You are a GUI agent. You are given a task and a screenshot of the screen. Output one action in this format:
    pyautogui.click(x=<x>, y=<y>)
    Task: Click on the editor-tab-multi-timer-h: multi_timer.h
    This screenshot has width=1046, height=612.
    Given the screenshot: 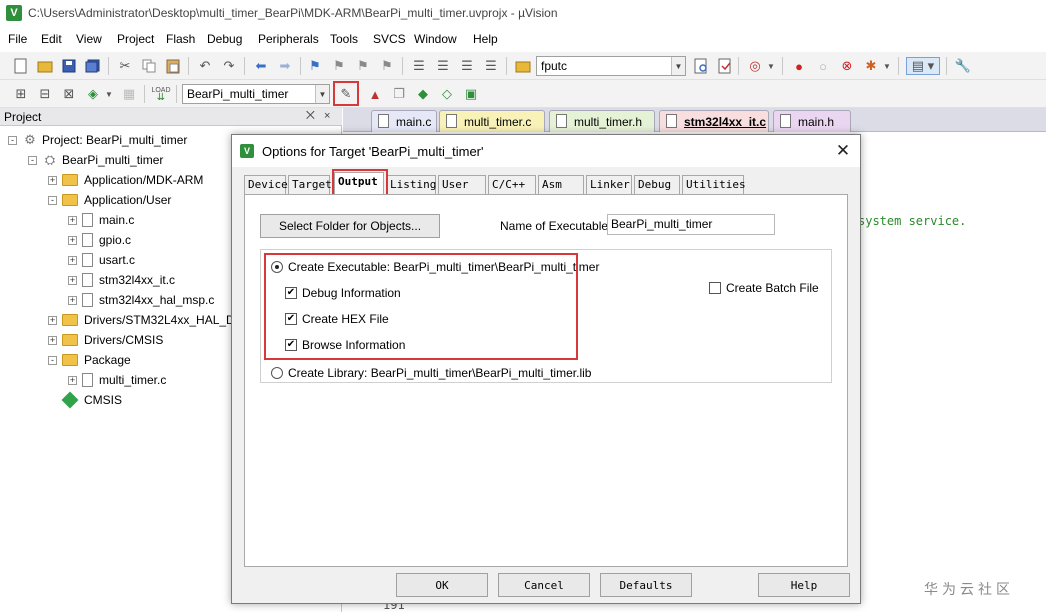 What is the action you would take?
    pyautogui.click(x=602, y=121)
    